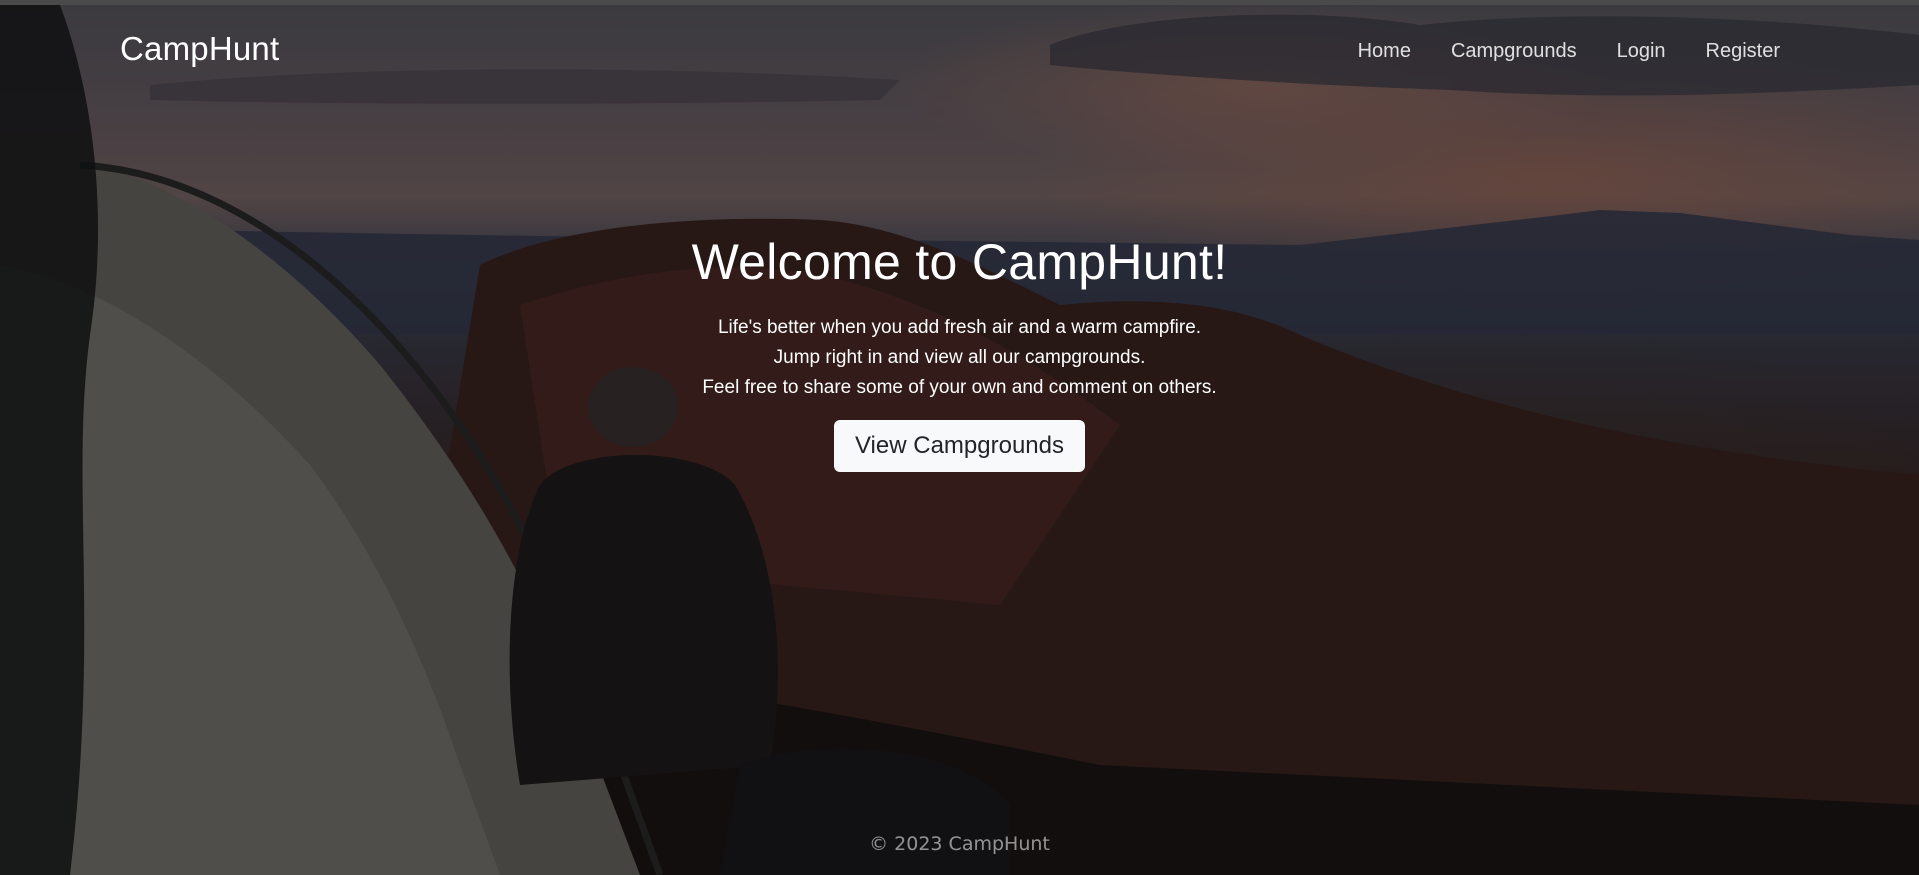  What do you see at coordinates (950, 53) in the screenshot?
I see `top-navbar: CampHunt Home Campgrounds Login Register` at bounding box center [950, 53].